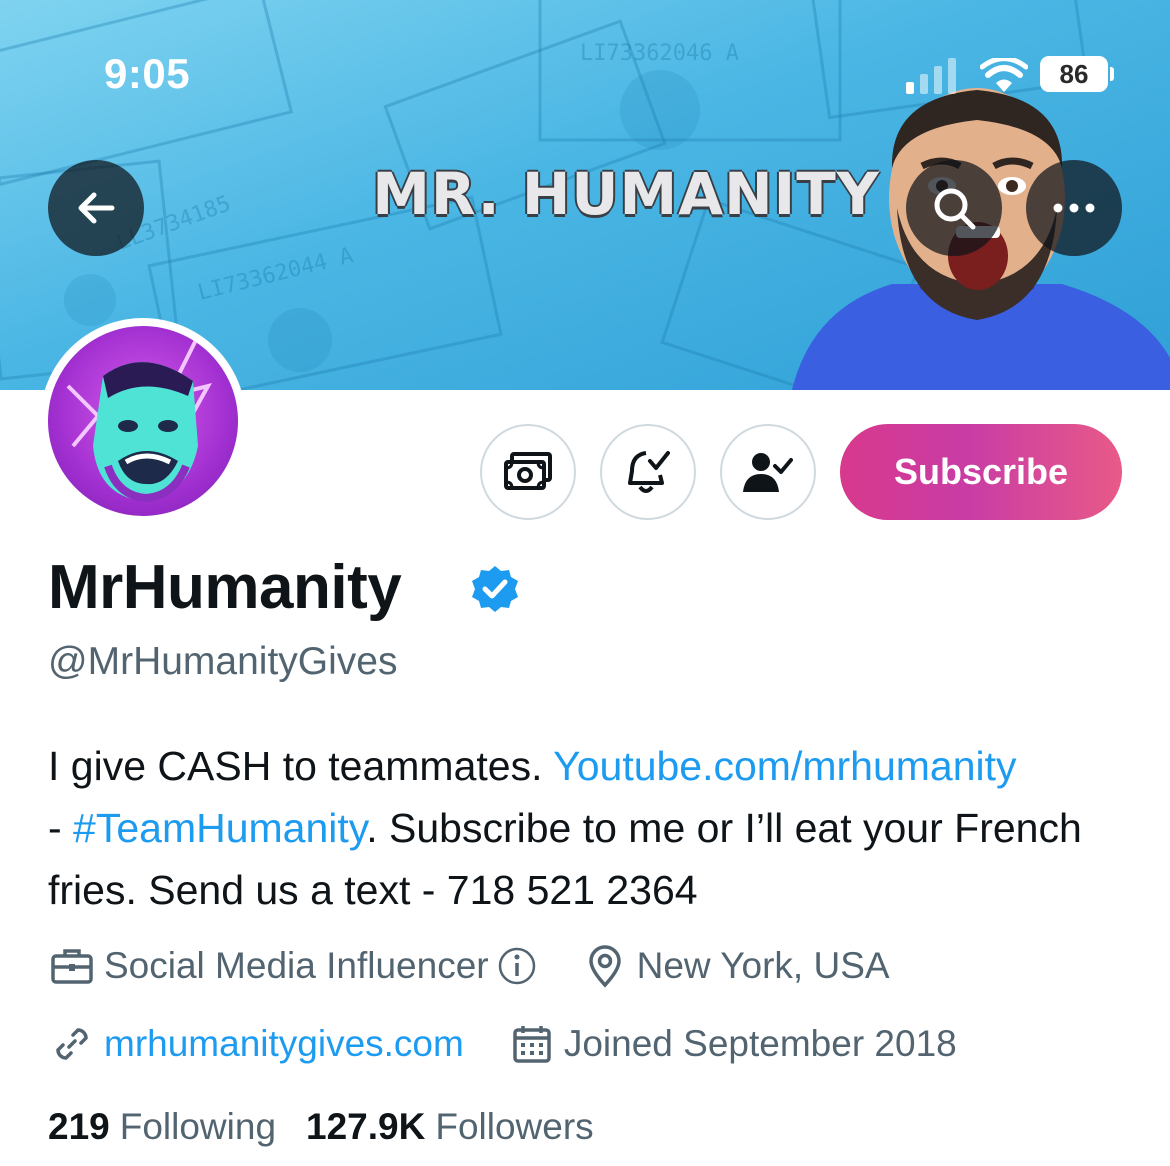 This screenshot has height=1166, width=1170. Describe the element at coordinates (1004, 75) in the screenshot. I see `wifi-icon` at that location.